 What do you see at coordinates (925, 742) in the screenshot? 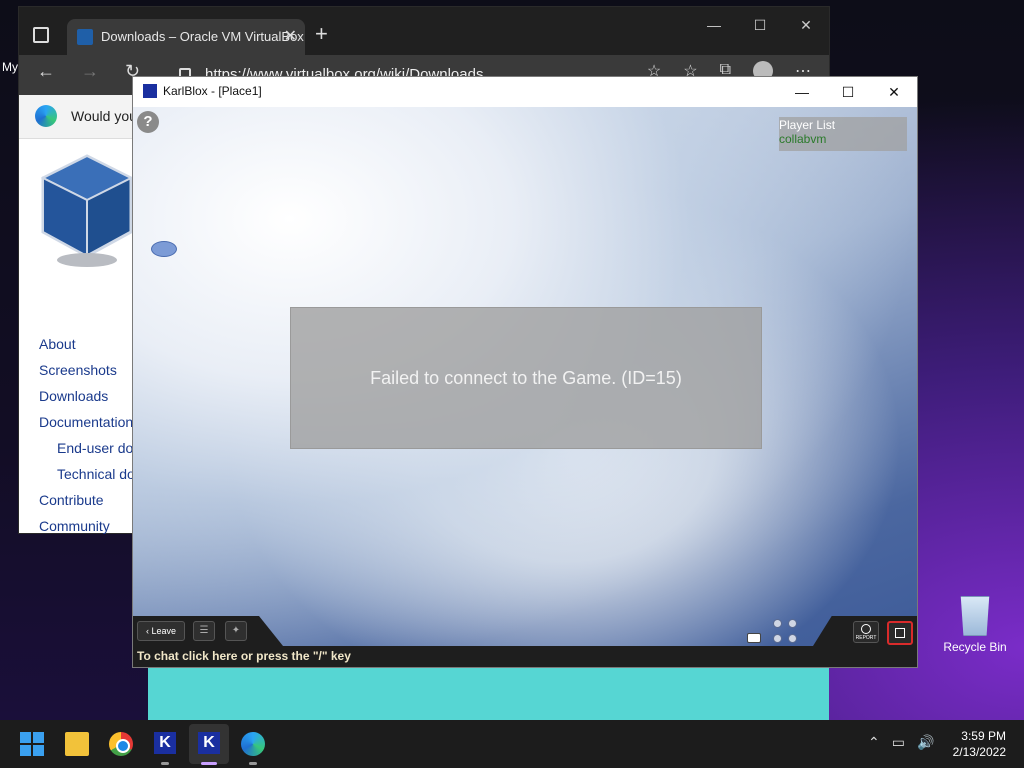
I see `volume-icon: 🔊` at bounding box center [925, 742].